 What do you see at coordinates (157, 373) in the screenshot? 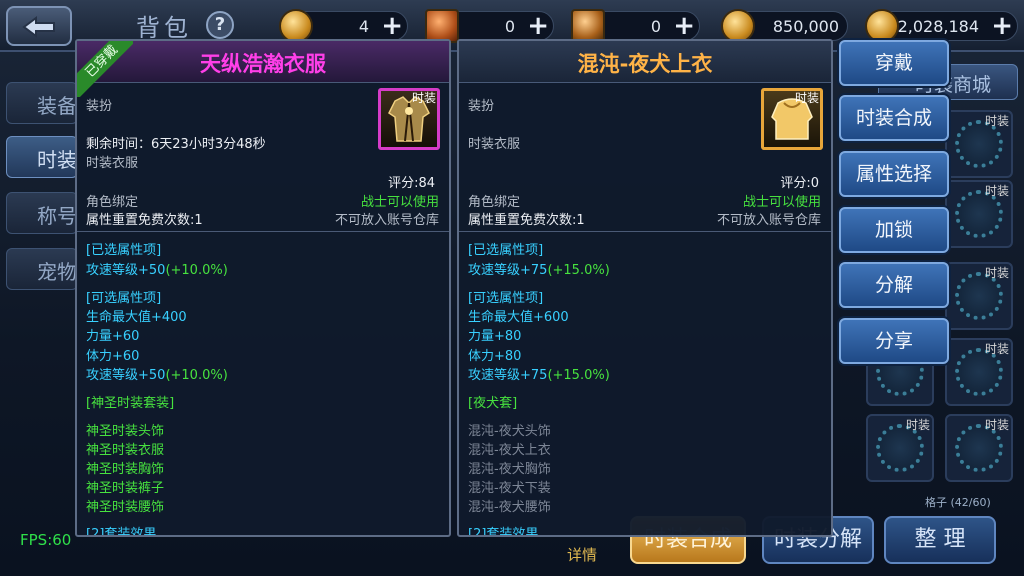
I see `optional-attr: 攻速等级+50(+10.0%)` at bounding box center [157, 373].